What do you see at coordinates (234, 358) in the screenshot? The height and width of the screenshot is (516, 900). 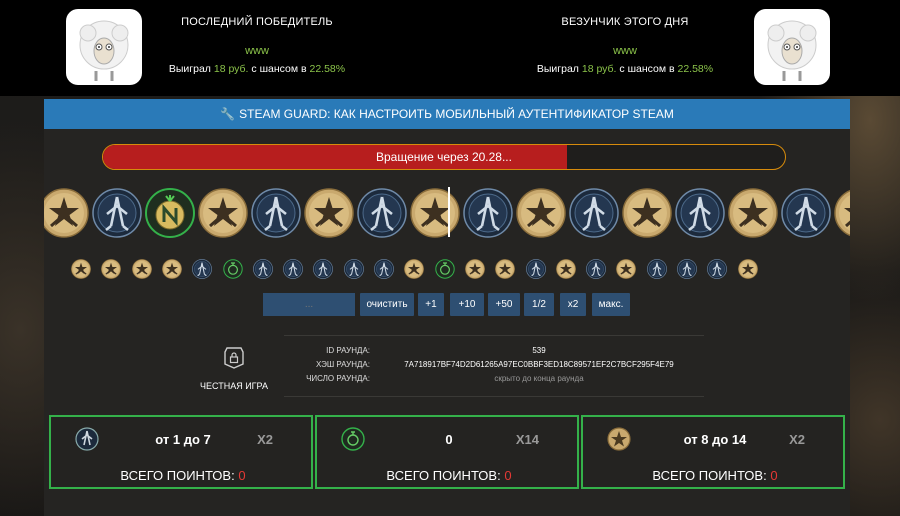 I see `lock-icon` at bounding box center [234, 358].